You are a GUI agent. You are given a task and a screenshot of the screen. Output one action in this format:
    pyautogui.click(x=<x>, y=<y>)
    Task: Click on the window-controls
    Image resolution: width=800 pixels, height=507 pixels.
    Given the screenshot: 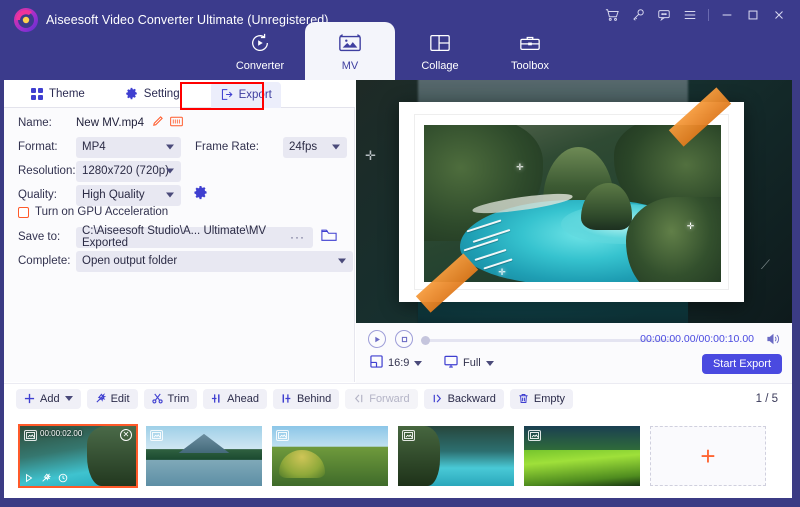 What is the action you would take?
    pyautogui.click(x=695, y=15)
    